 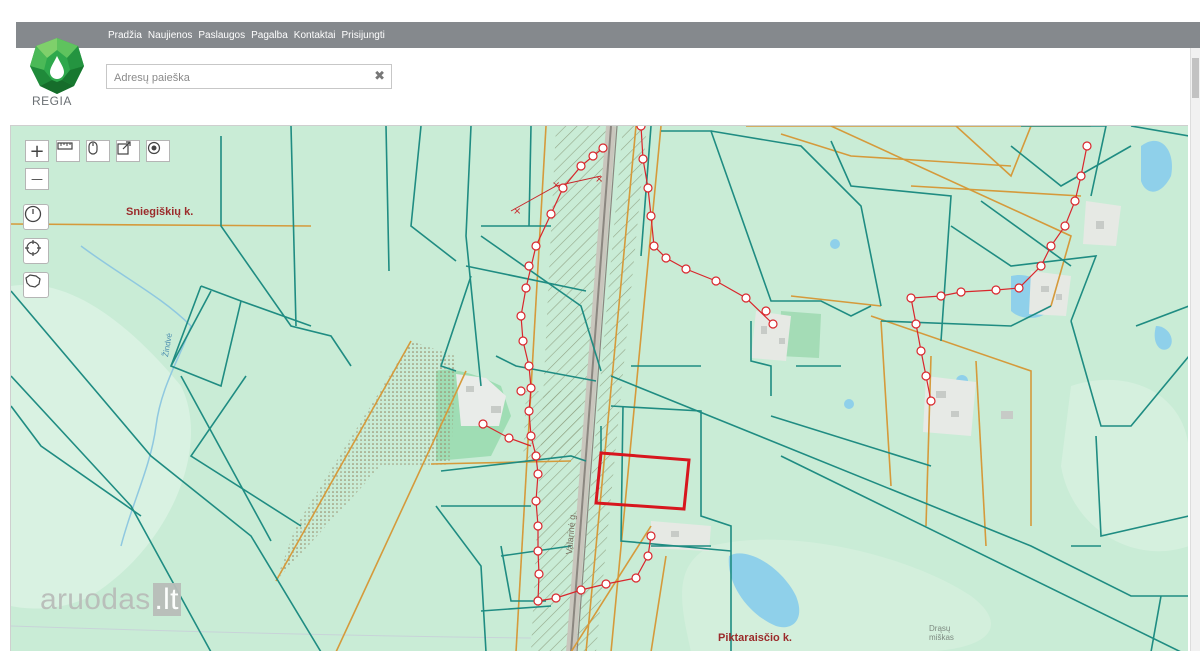 I want to click on nav-item-contacts: Kontaktai, so click(x=315, y=35).